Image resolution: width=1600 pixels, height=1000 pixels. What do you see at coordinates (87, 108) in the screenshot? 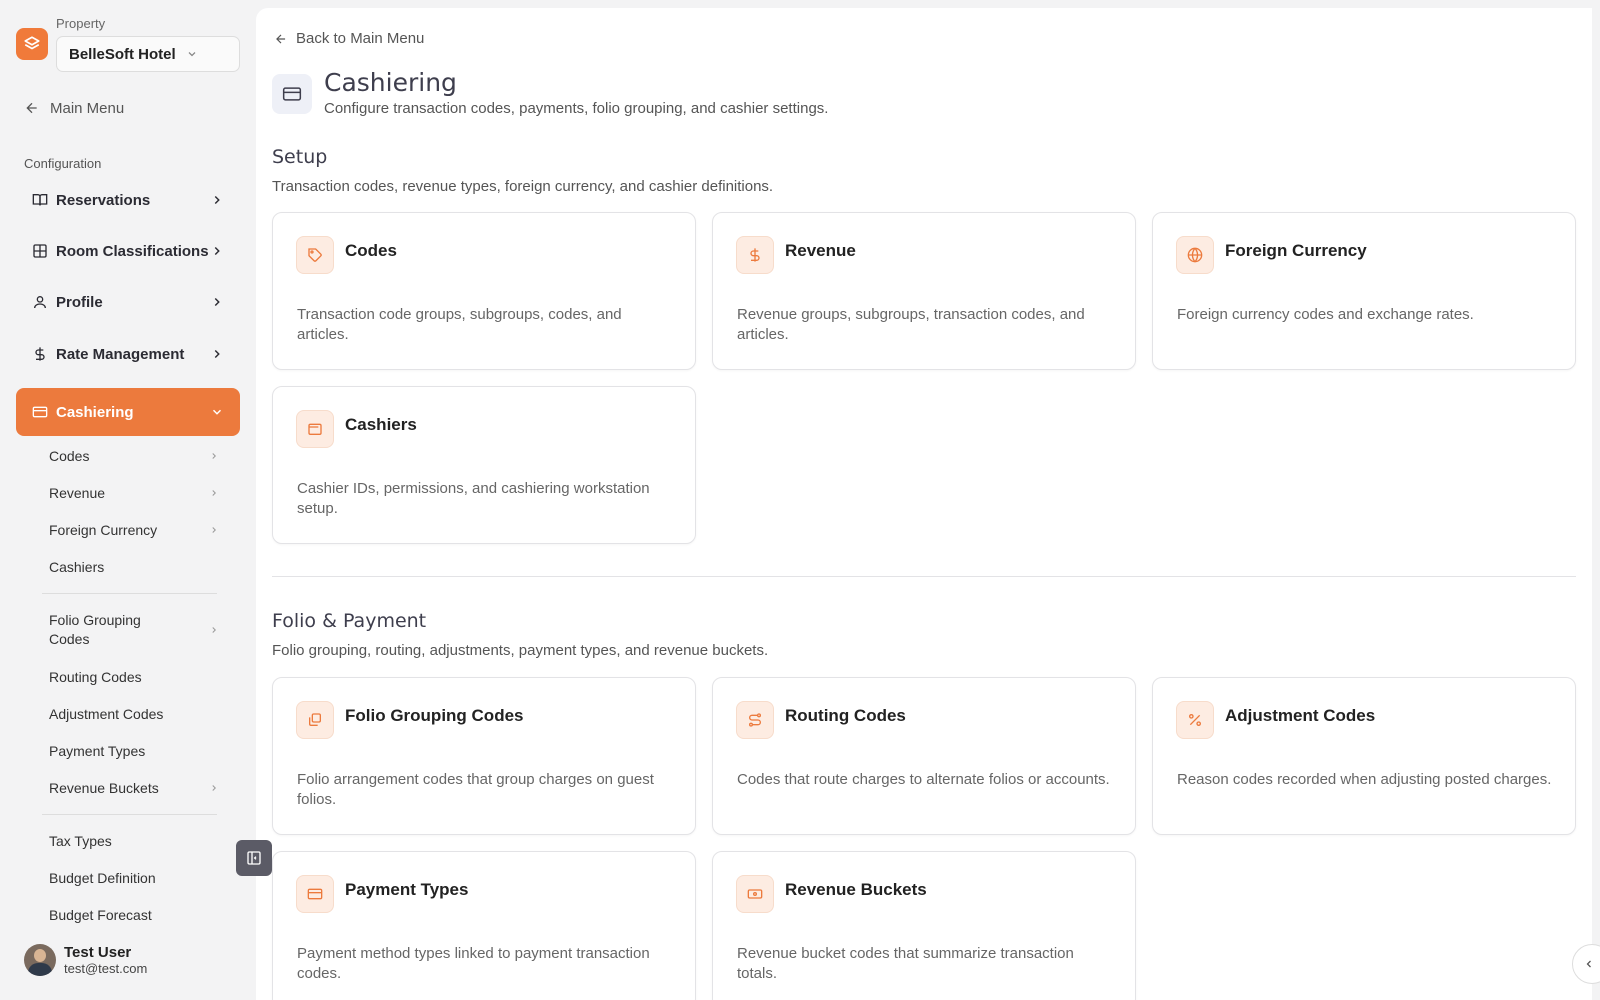
I see `main-menu-label: Main Menu` at bounding box center [87, 108].